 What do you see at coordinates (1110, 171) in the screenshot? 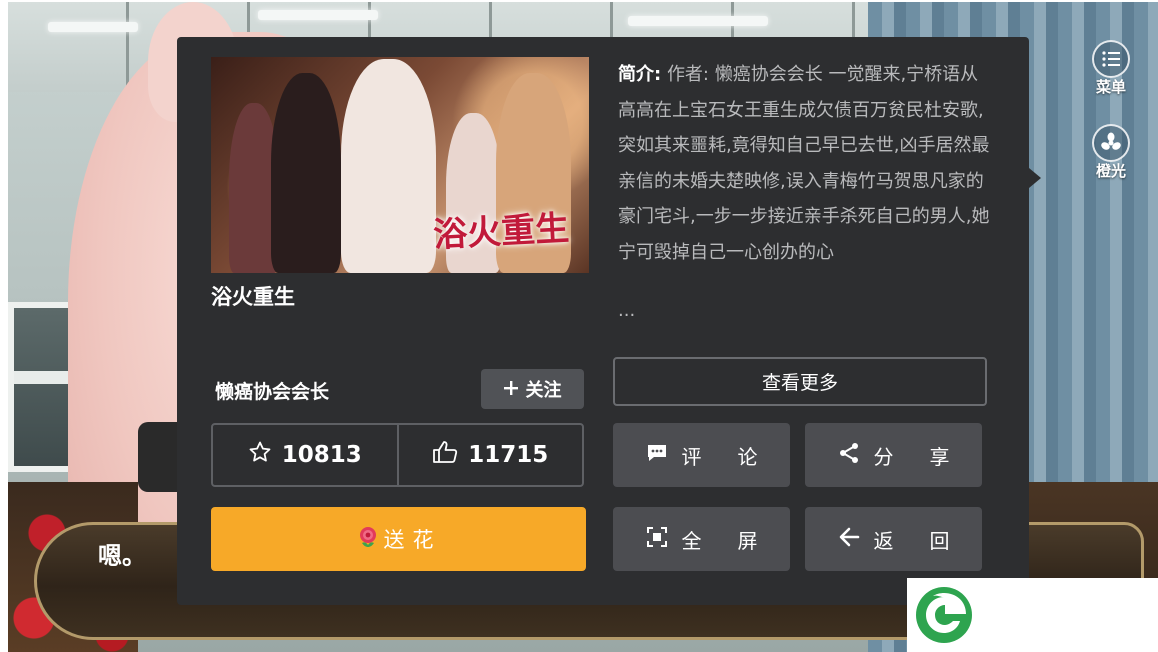
I see `orange-light-label: 橙光` at bounding box center [1110, 171].